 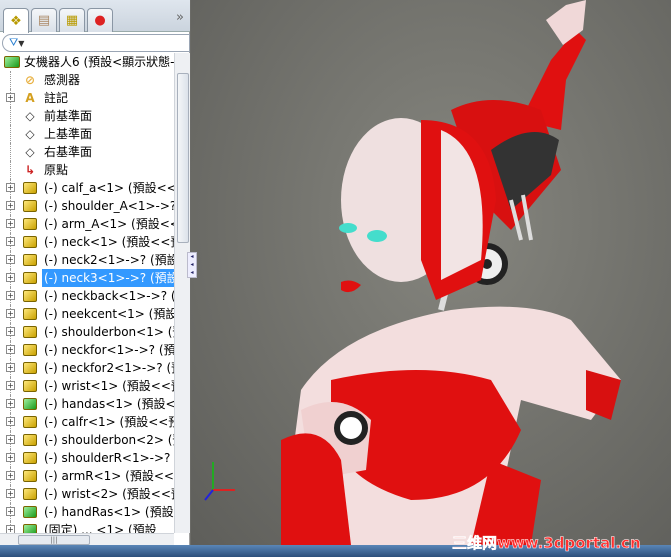 I want to click on tree-item: ◇ 右基準面, so click(x=87, y=152).